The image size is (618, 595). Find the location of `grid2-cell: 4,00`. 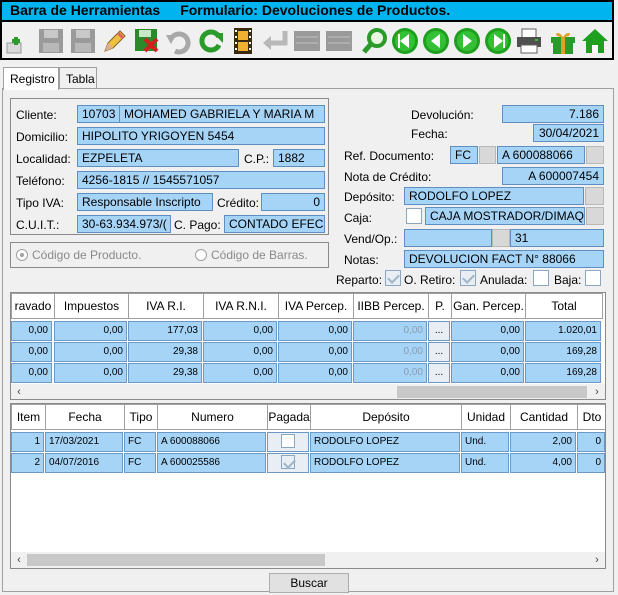

grid2-cell: 4,00 is located at coordinates (543, 463).